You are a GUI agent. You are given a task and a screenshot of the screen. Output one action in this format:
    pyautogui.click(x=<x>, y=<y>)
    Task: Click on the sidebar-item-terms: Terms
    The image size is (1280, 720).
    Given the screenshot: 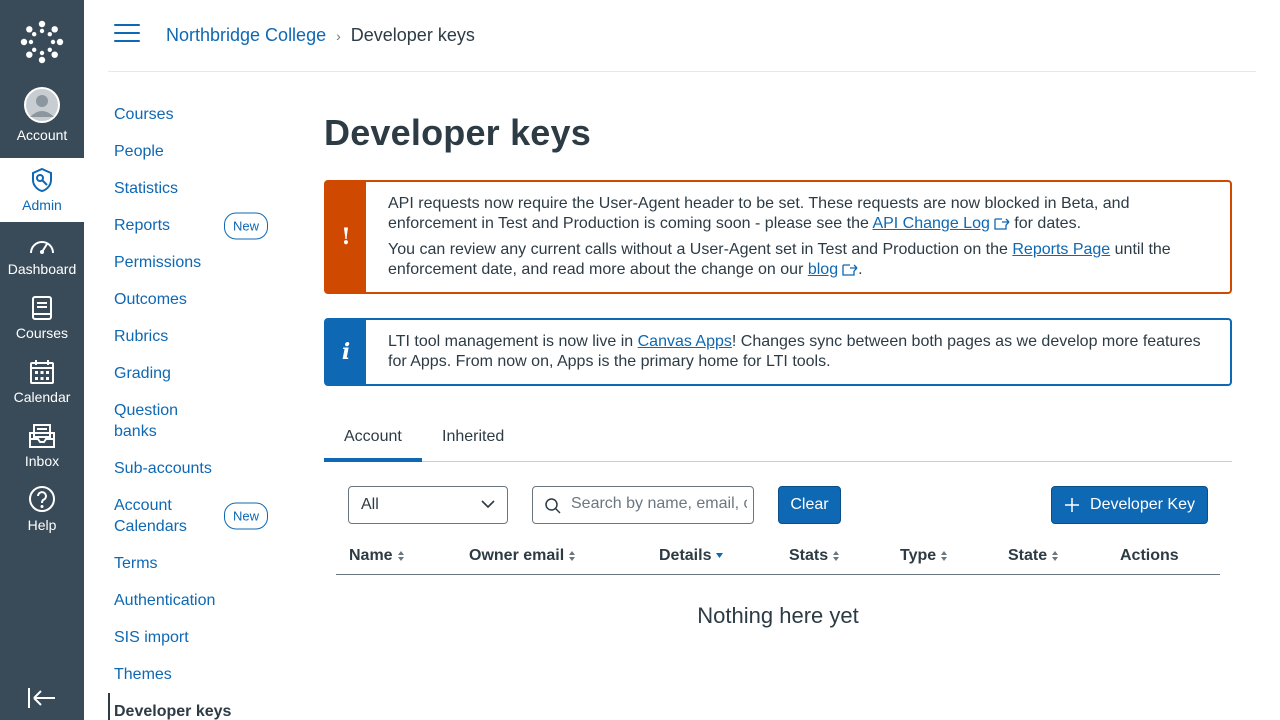 What is the action you would take?
    pyautogui.click(x=198, y=563)
    